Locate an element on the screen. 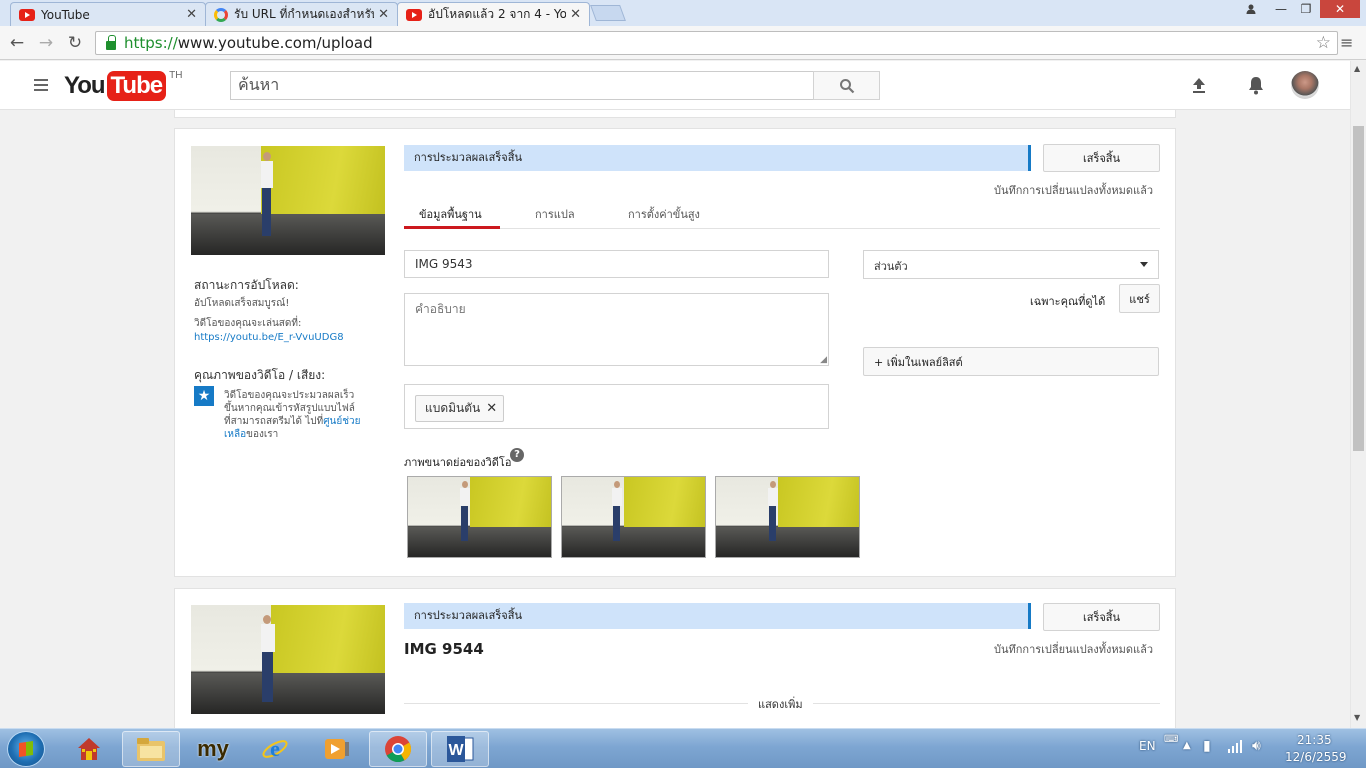  quality-note-line: ที่สามารถสตรีมได้ ไปที่ is located at coordinates (274, 421).